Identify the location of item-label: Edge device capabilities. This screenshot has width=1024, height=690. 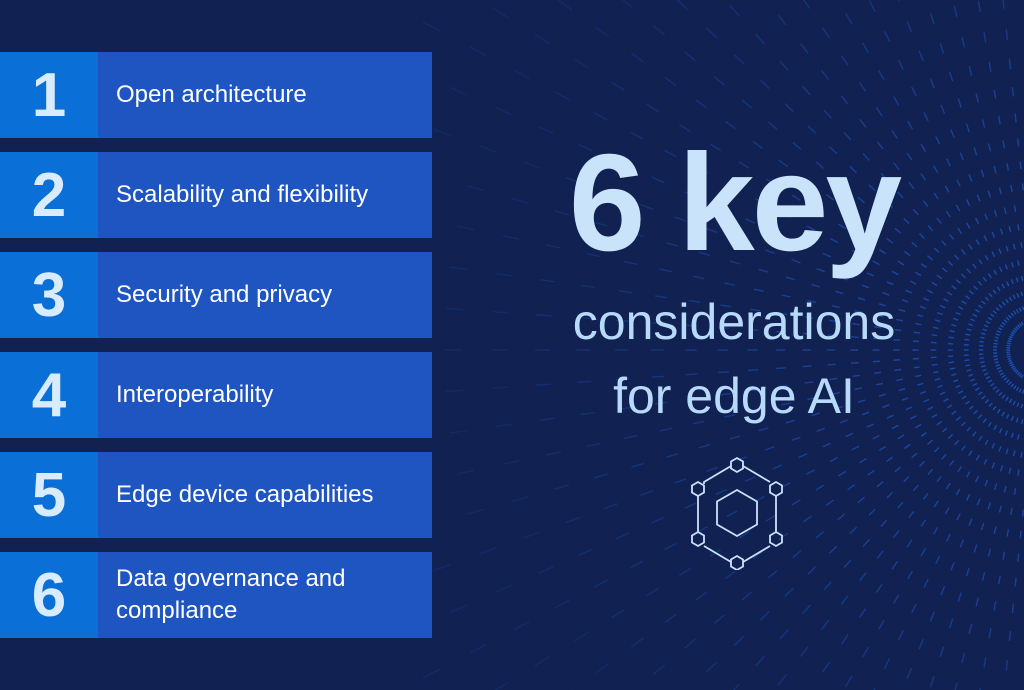
(245, 494).